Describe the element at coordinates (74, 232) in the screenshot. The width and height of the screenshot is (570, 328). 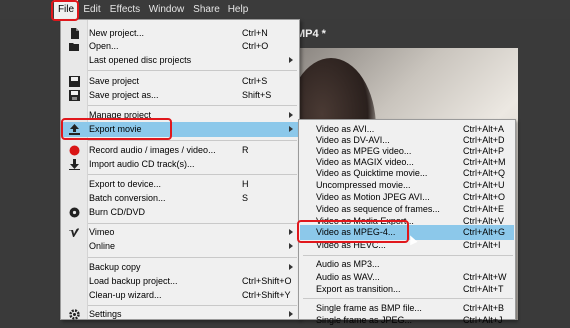
I see `vimeo-icon` at that location.